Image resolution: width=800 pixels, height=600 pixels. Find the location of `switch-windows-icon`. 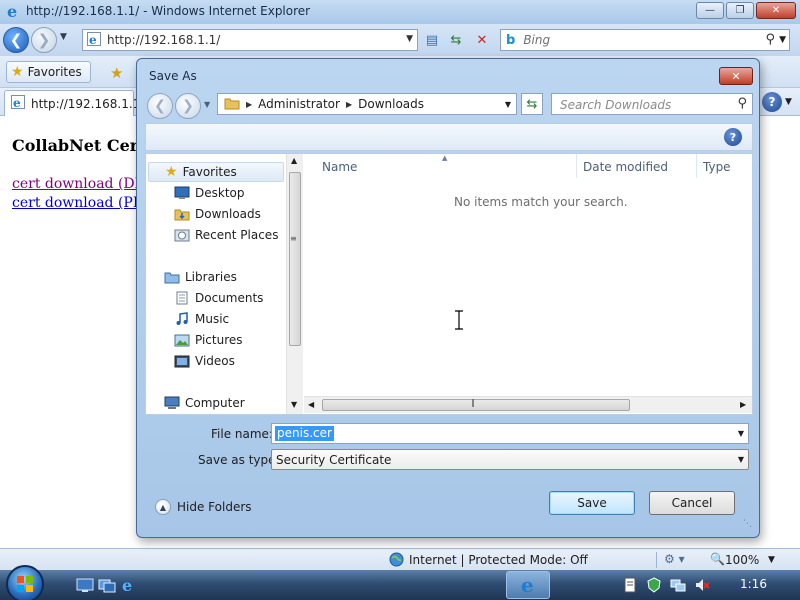

switch-windows-icon is located at coordinates (107, 585).